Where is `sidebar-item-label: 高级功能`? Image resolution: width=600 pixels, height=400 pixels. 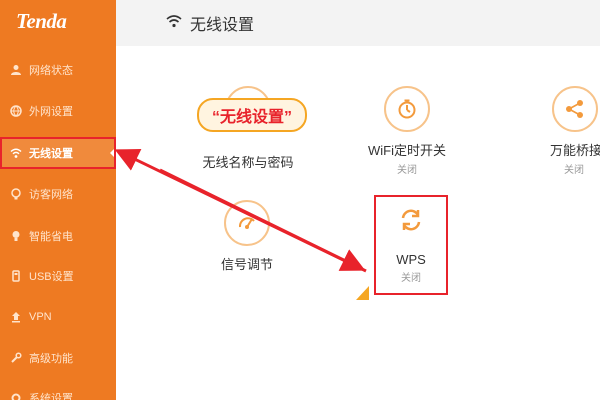 sidebar-item-label: 高级功能 is located at coordinates (51, 359).